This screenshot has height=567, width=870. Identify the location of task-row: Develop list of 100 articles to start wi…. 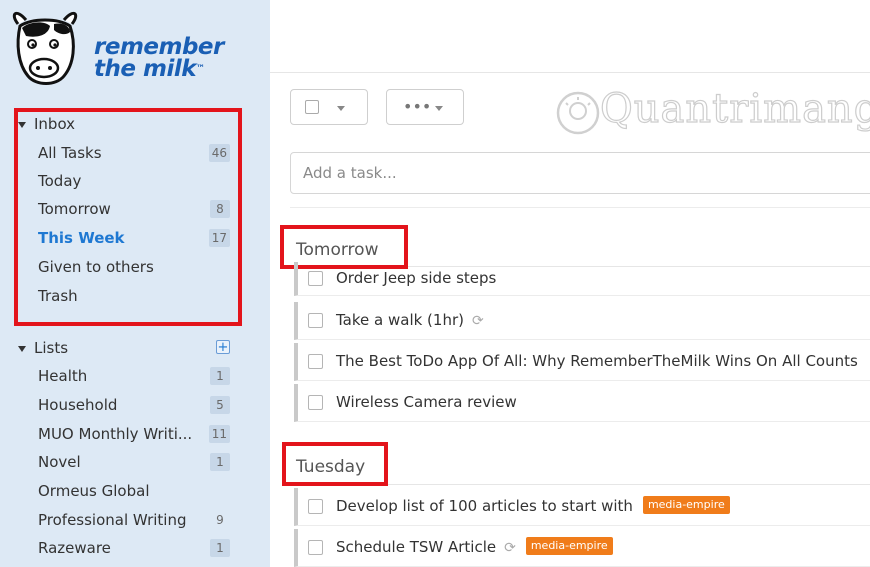
(582, 507).